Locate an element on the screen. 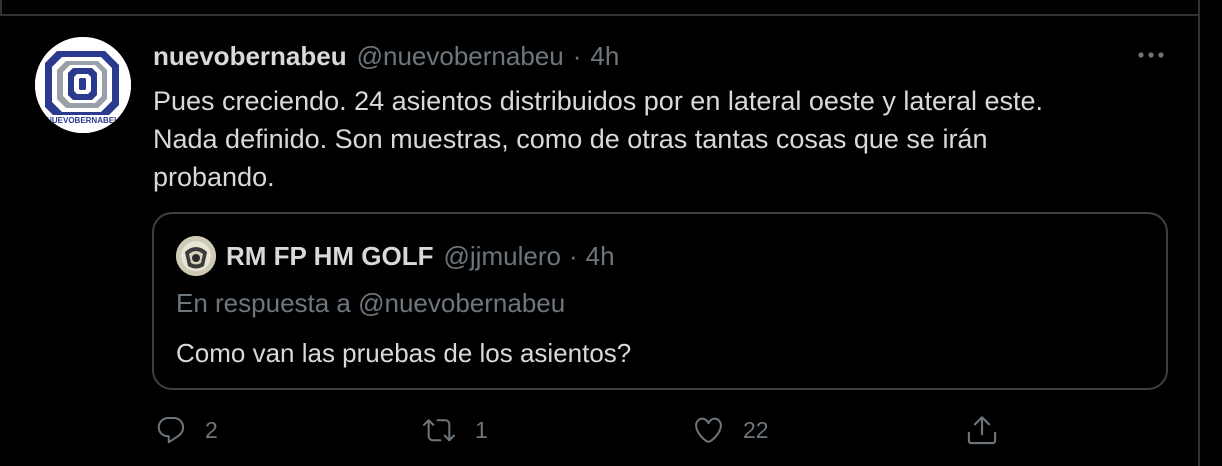 The height and width of the screenshot is (466, 1222). nuevobernabeu-logo: NUEVOBERNABEU is located at coordinates (83, 85).